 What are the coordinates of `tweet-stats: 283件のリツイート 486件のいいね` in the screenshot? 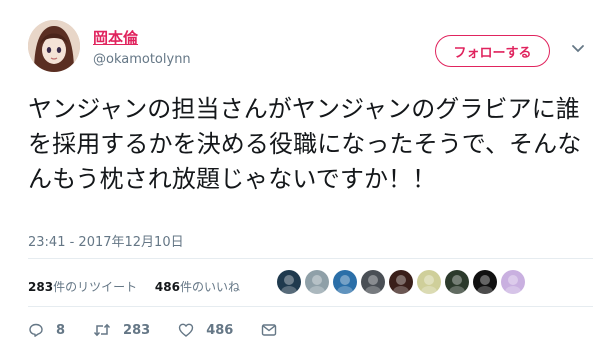 It's located at (141, 286).